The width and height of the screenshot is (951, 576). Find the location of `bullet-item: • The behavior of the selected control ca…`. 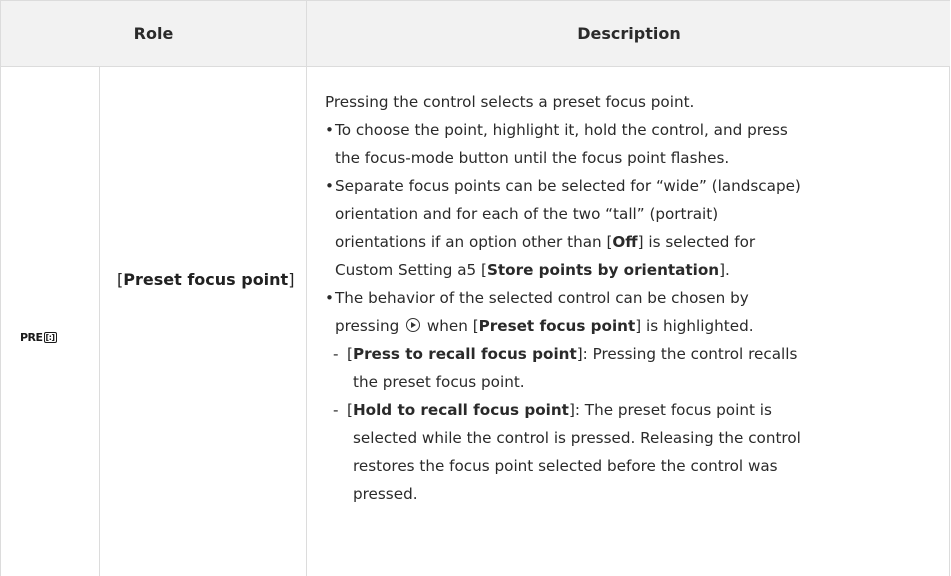

bullet-item: • The behavior of the selected control ca… is located at coordinates (537, 298).